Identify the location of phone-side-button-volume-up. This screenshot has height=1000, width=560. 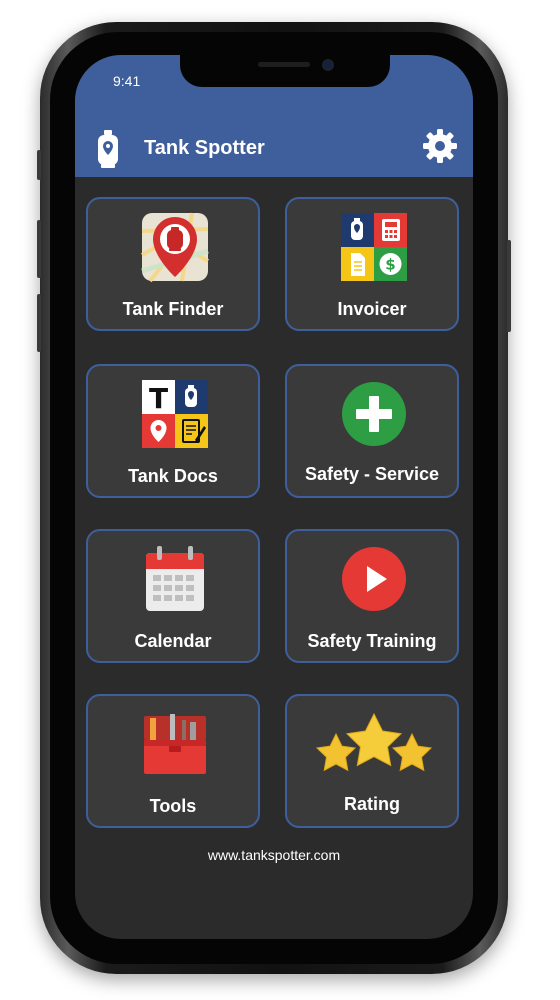
(39, 249).